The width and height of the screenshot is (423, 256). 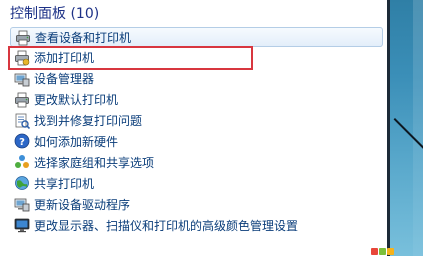 What do you see at coordinates (386, 250) in the screenshot?
I see `windows-logo-icon` at bounding box center [386, 250].